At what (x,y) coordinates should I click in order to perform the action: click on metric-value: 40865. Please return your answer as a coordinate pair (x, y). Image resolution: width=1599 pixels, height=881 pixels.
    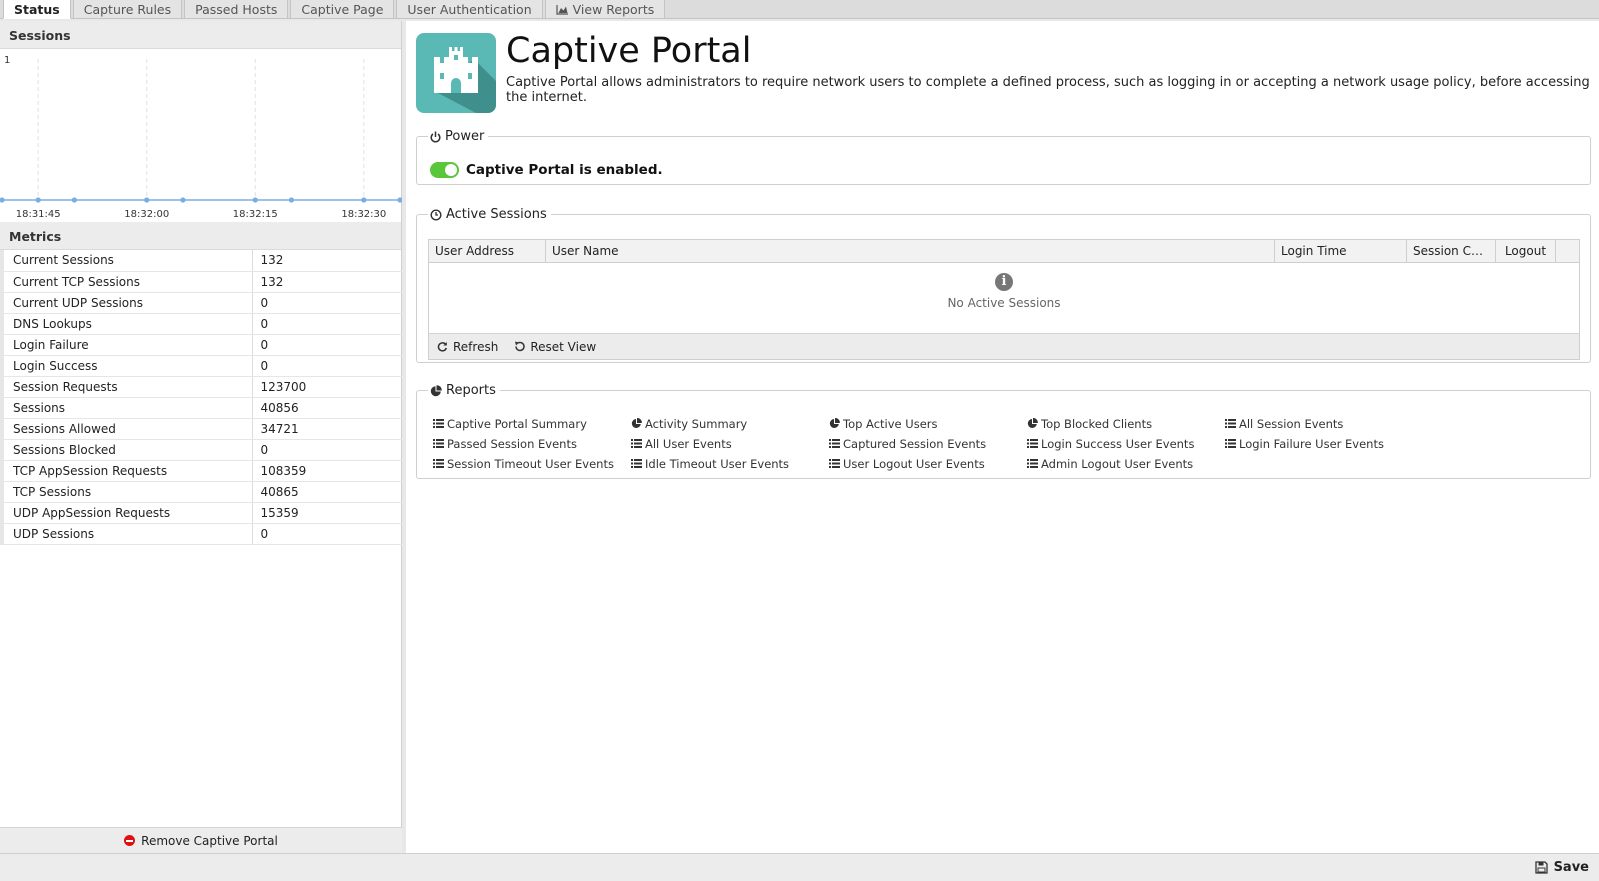
    Looking at the image, I should click on (327, 492).